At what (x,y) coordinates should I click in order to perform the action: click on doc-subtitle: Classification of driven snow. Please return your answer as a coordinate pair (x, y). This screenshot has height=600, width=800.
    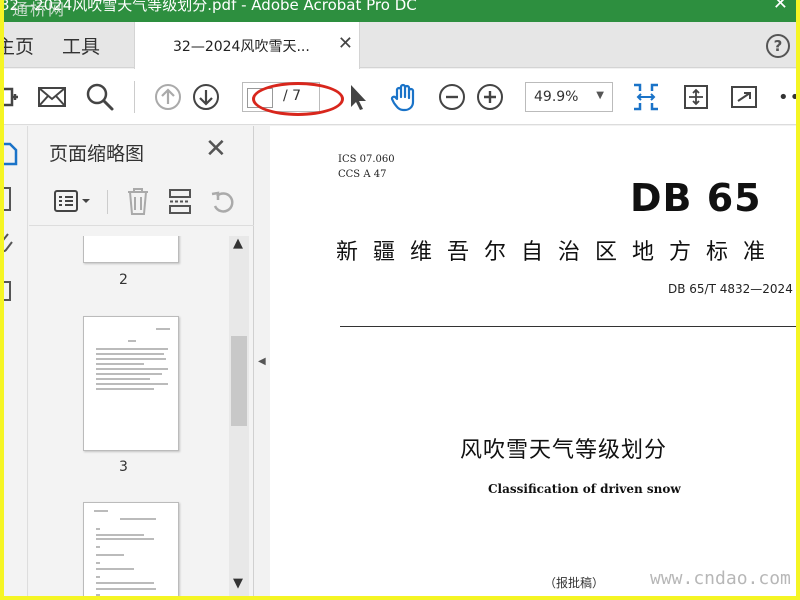
    Looking at the image, I should click on (584, 489).